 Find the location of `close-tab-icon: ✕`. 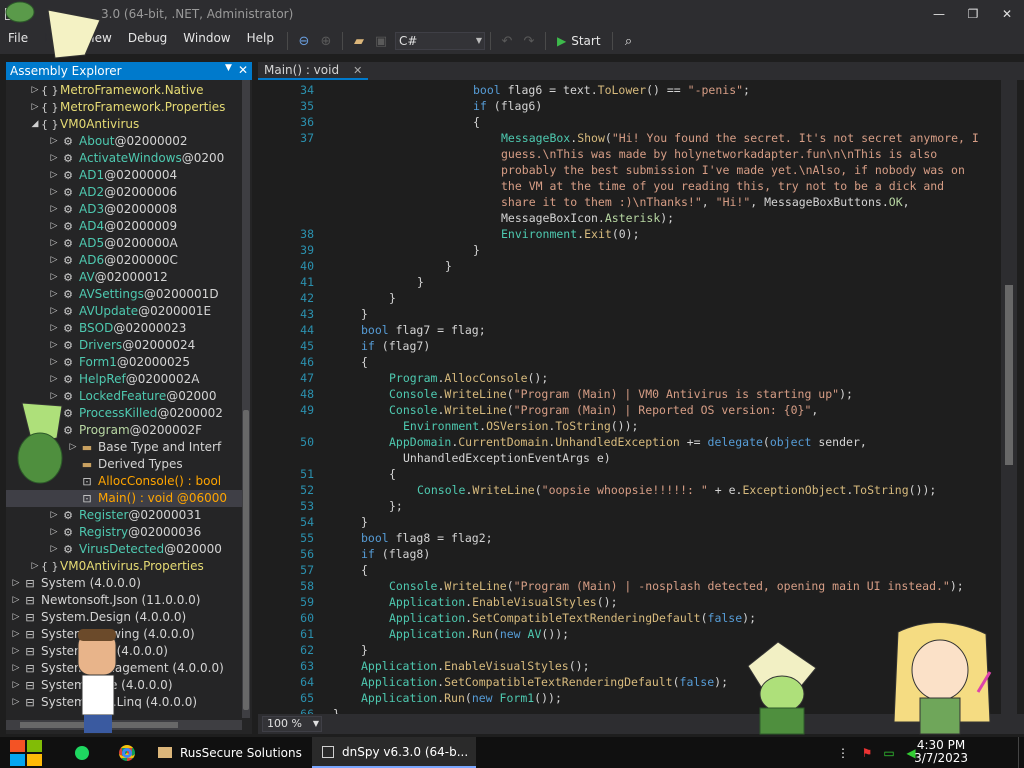

close-tab-icon: ✕ is located at coordinates (357, 70).